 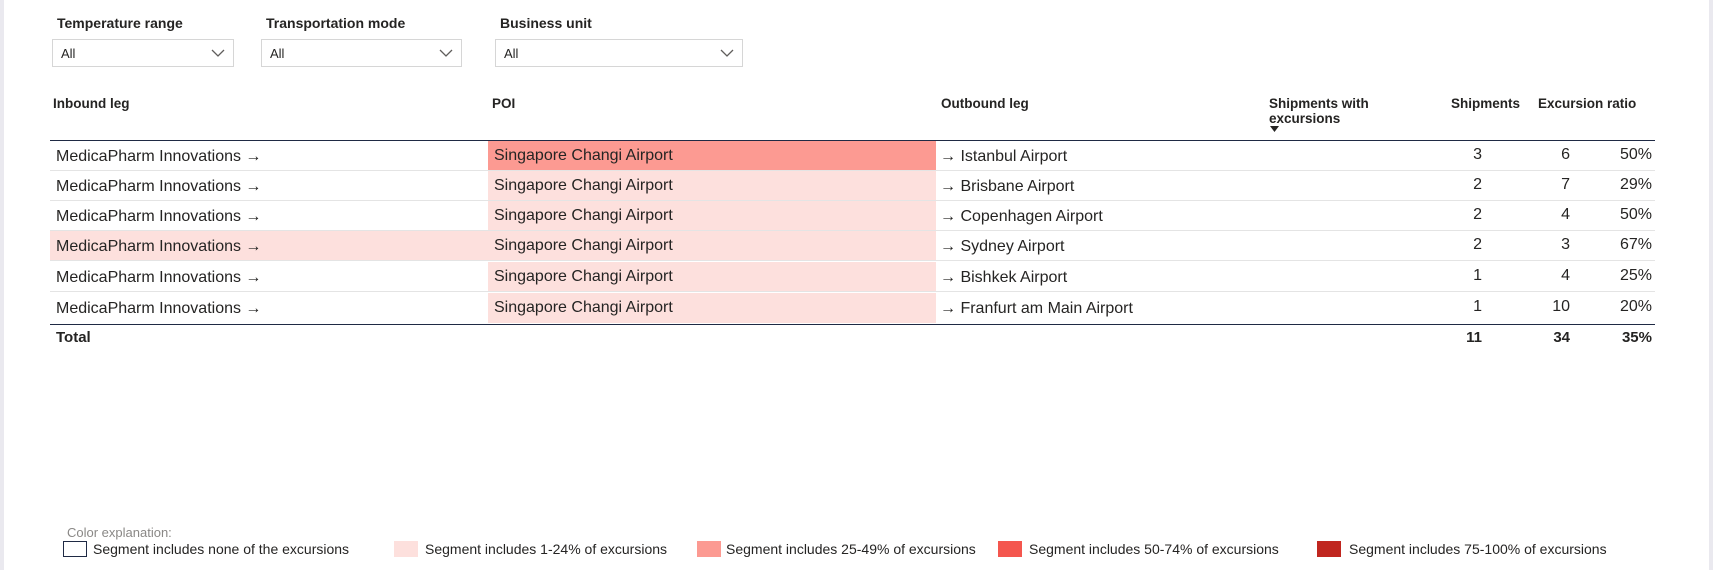 What do you see at coordinates (1021, 216) in the screenshot?
I see `outbound-cell: → Copenhagen Airport` at bounding box center [1021, 216].